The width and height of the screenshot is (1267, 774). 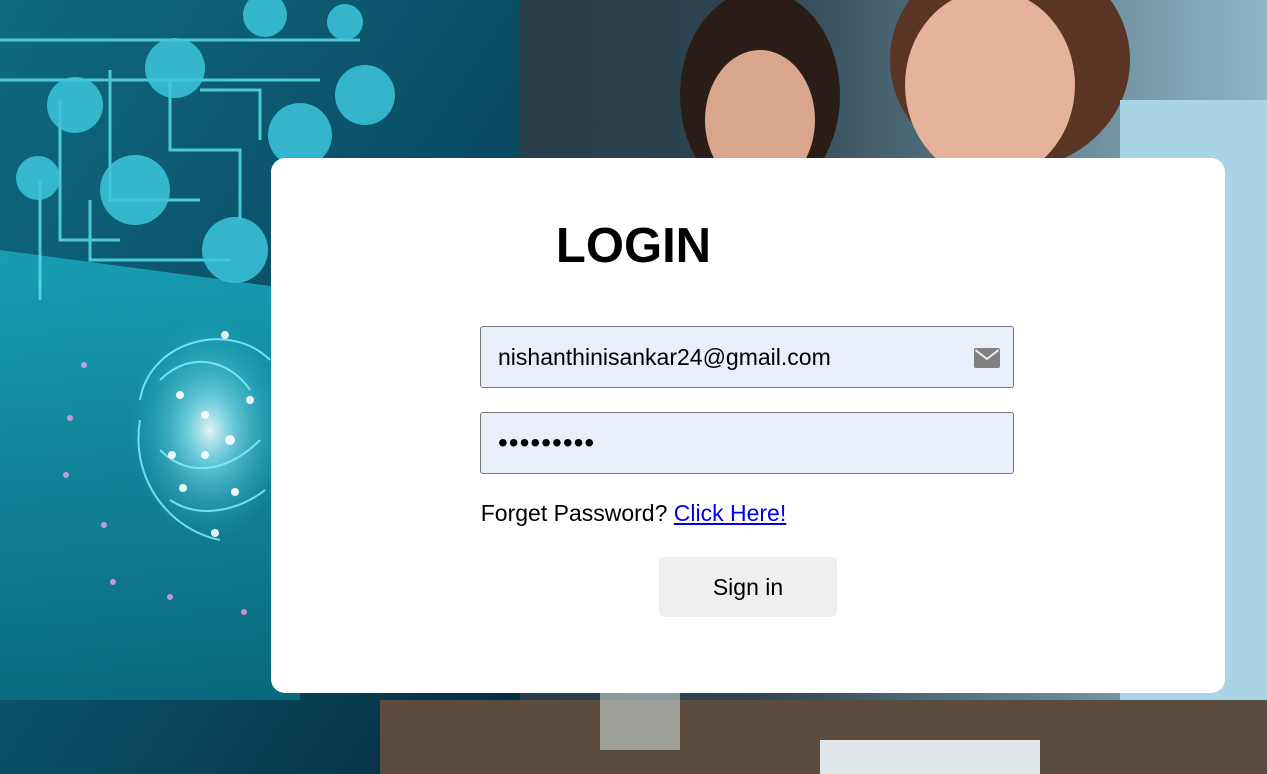 I want to click on forgot-password-line: Forget Password? Click Here!, so click(x=633, y=513).